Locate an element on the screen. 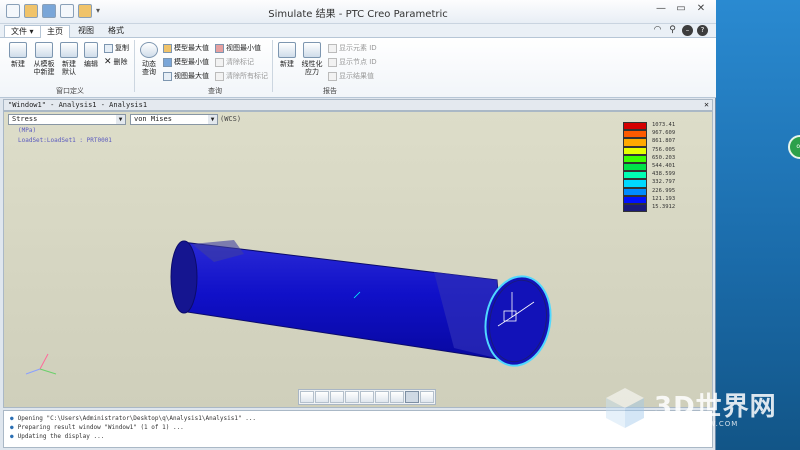 The width and height of the screenshot is (800, 450). result-value-icon is located at coordinates (332, 76).